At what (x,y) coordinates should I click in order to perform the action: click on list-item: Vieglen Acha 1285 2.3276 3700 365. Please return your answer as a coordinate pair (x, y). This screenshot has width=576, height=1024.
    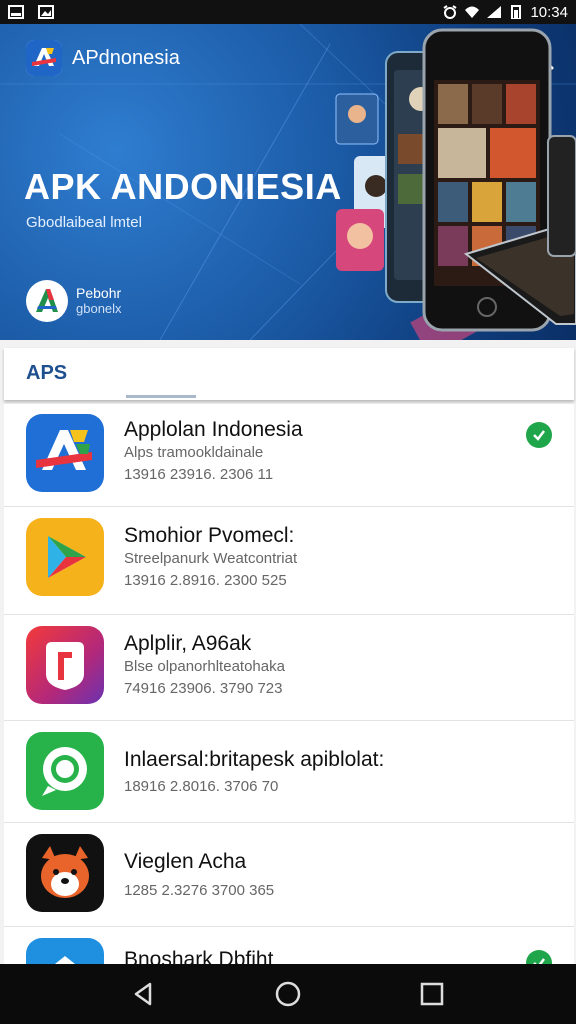
    Looking at the image, I should click on (289, 874).